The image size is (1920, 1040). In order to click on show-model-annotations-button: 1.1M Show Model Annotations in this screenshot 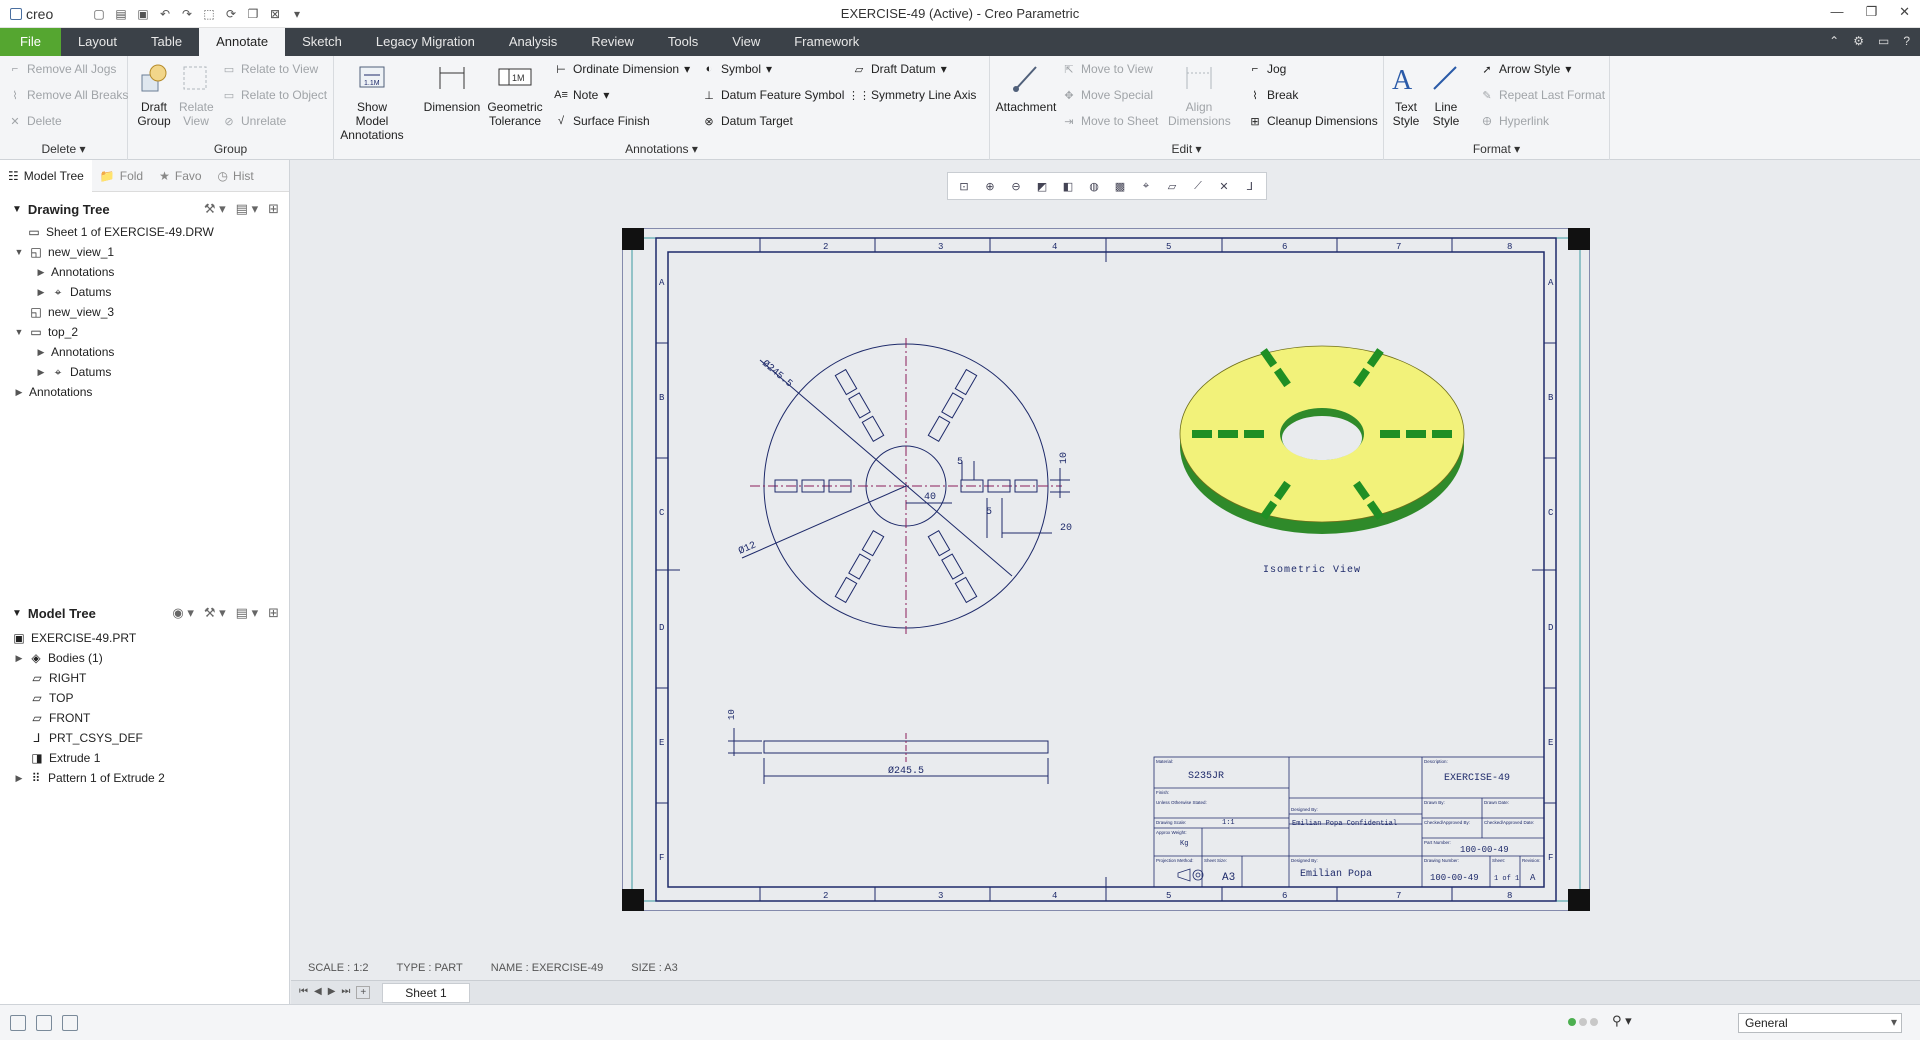, I will do `click(372, 101)`.